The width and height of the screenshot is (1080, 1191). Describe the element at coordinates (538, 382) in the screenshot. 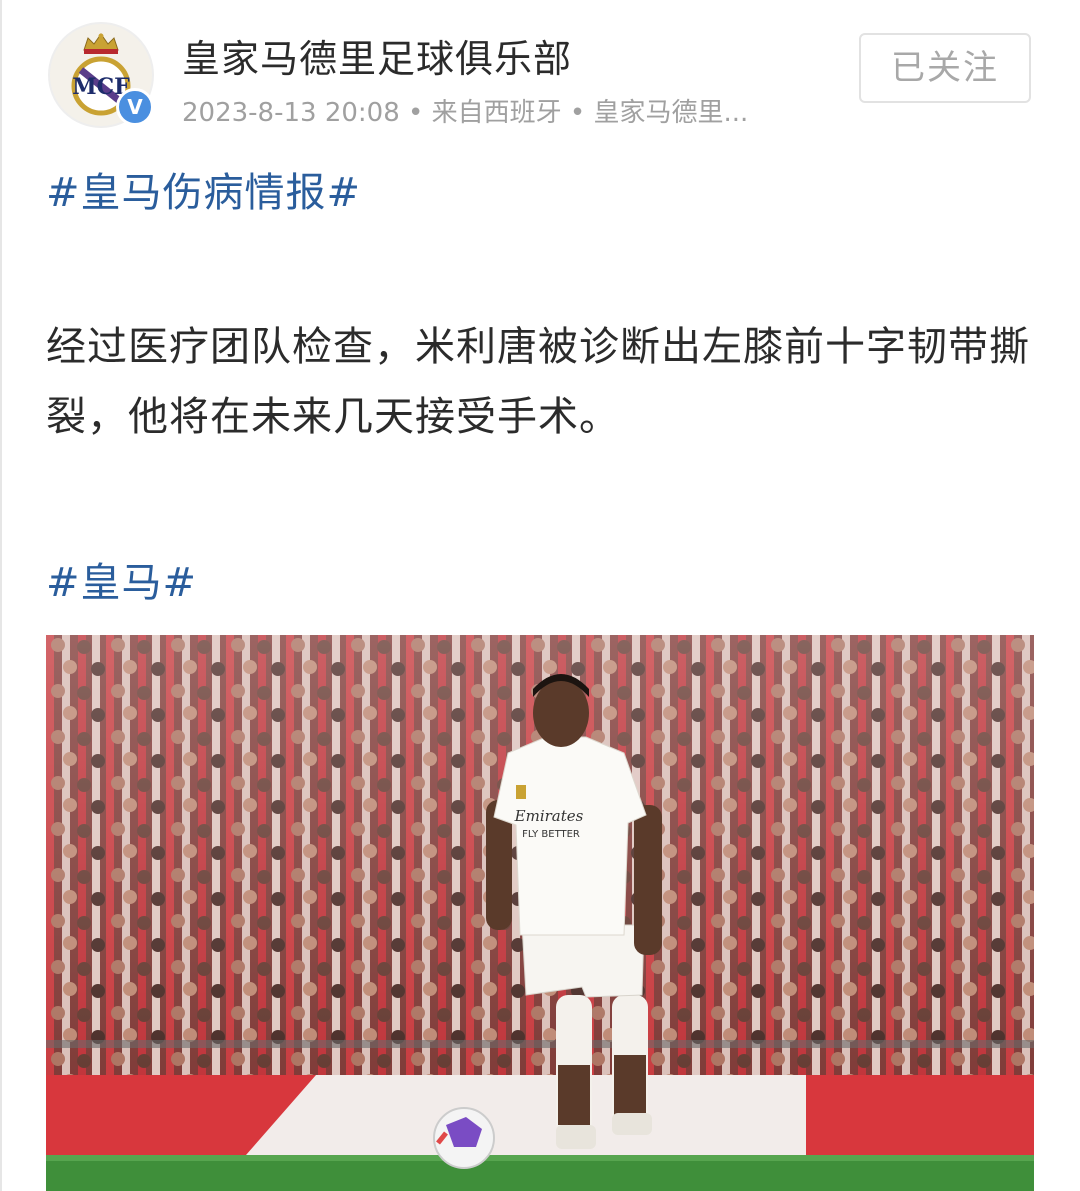

I see `post-body: 经过医疗团队检查，米利唐被诊断出左膝前十字韧带撕裂，他将在未来几天接受手术。` at that location.